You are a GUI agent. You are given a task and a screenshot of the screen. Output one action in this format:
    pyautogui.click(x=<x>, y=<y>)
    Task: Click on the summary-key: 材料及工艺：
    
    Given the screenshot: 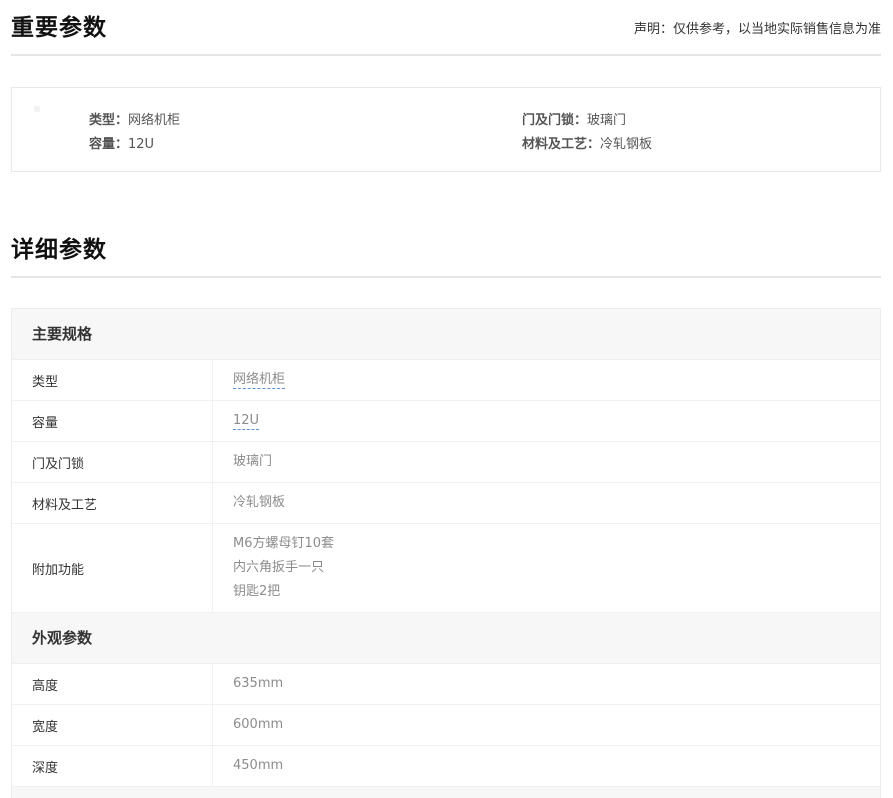 What is the action you would take?
    pyautogui.click(x=561, y=144)
    